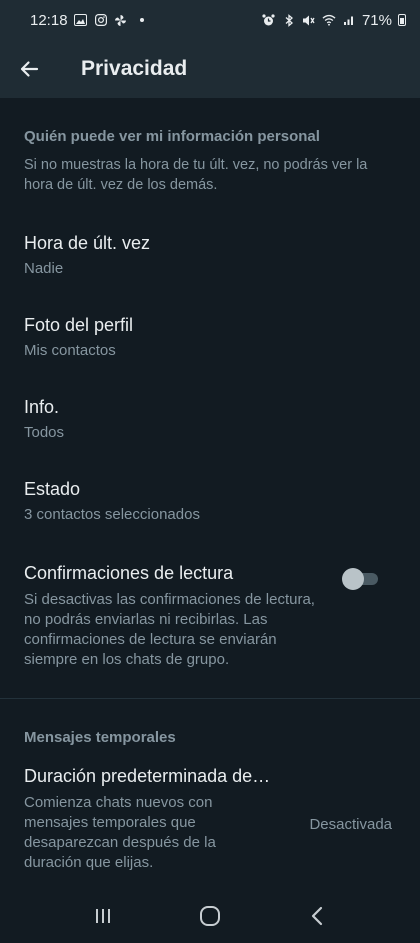 The image size is (420, 943). Describe the element at coordinates (81, 20) in the screenshot. I see `image-icon` at that location.